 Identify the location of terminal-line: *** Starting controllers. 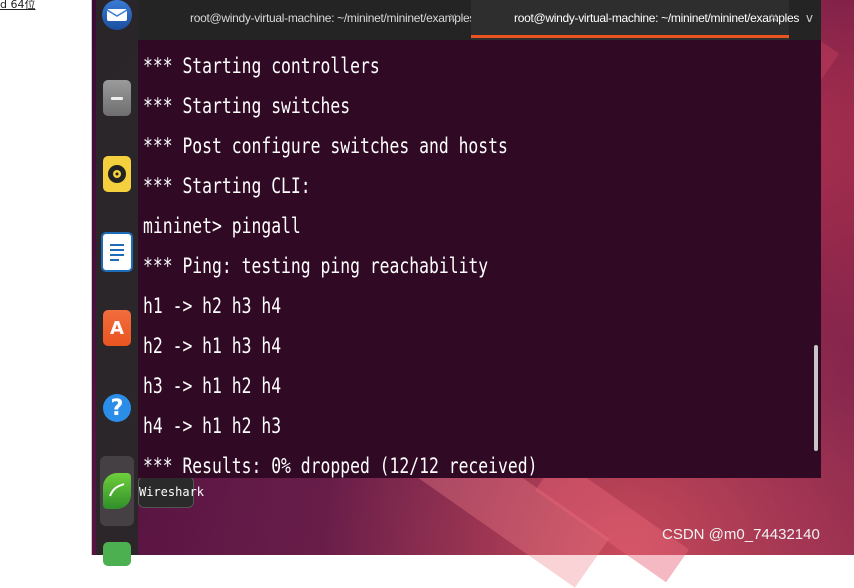
(261, 66).